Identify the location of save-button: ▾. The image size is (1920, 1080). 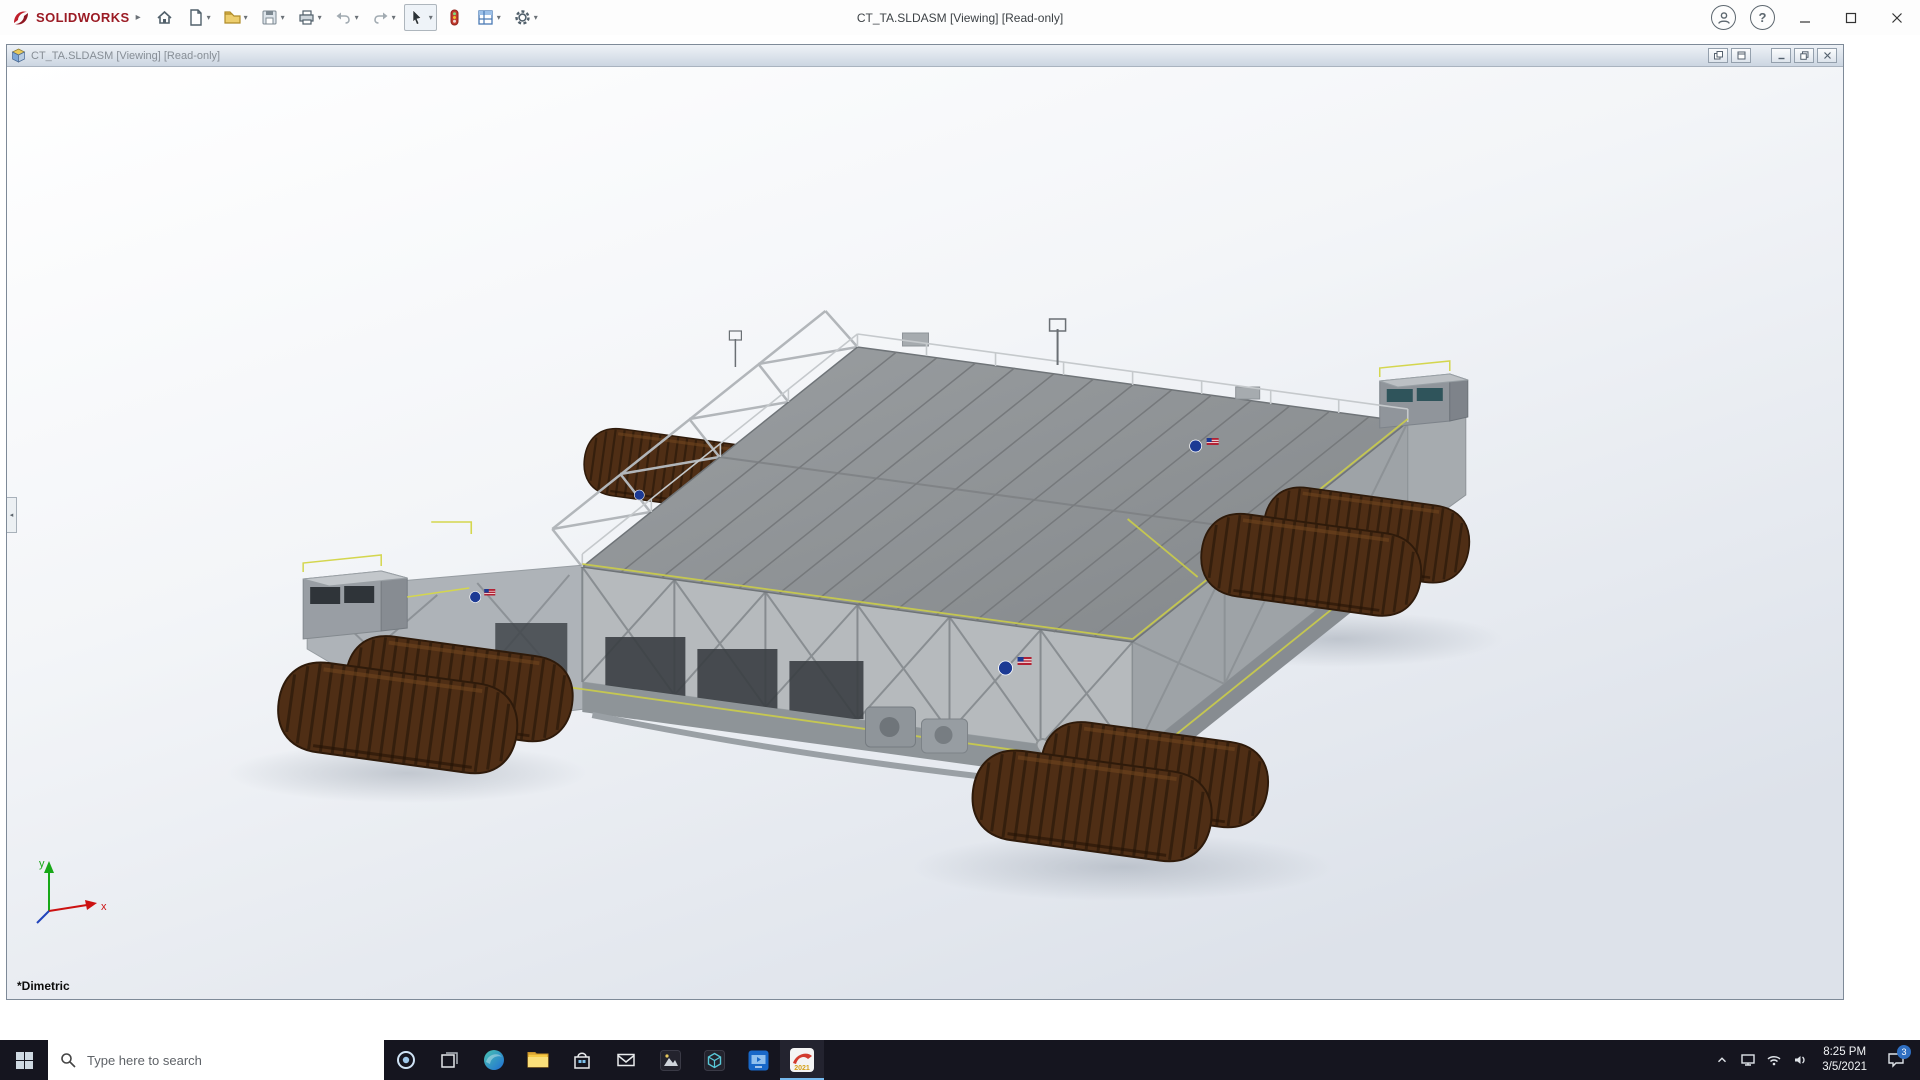
(272, 17).